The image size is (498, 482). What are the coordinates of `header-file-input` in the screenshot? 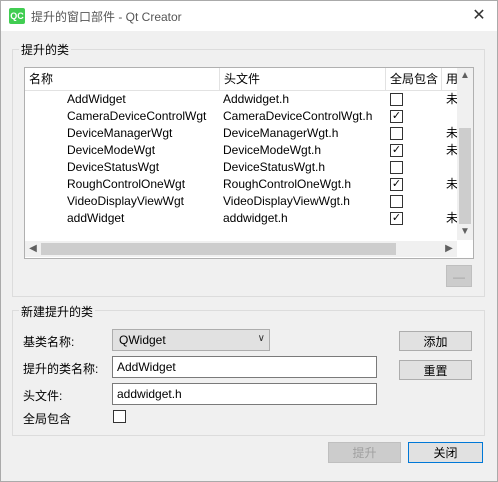 It's located at (244, 394).